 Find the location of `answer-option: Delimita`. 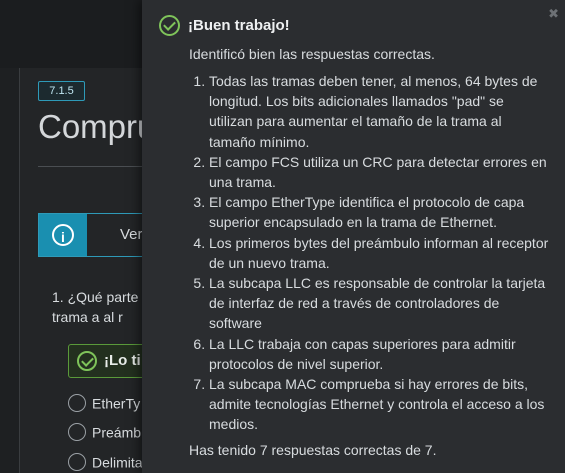

answer-option: Delimita is located at coordinates (105, 462).